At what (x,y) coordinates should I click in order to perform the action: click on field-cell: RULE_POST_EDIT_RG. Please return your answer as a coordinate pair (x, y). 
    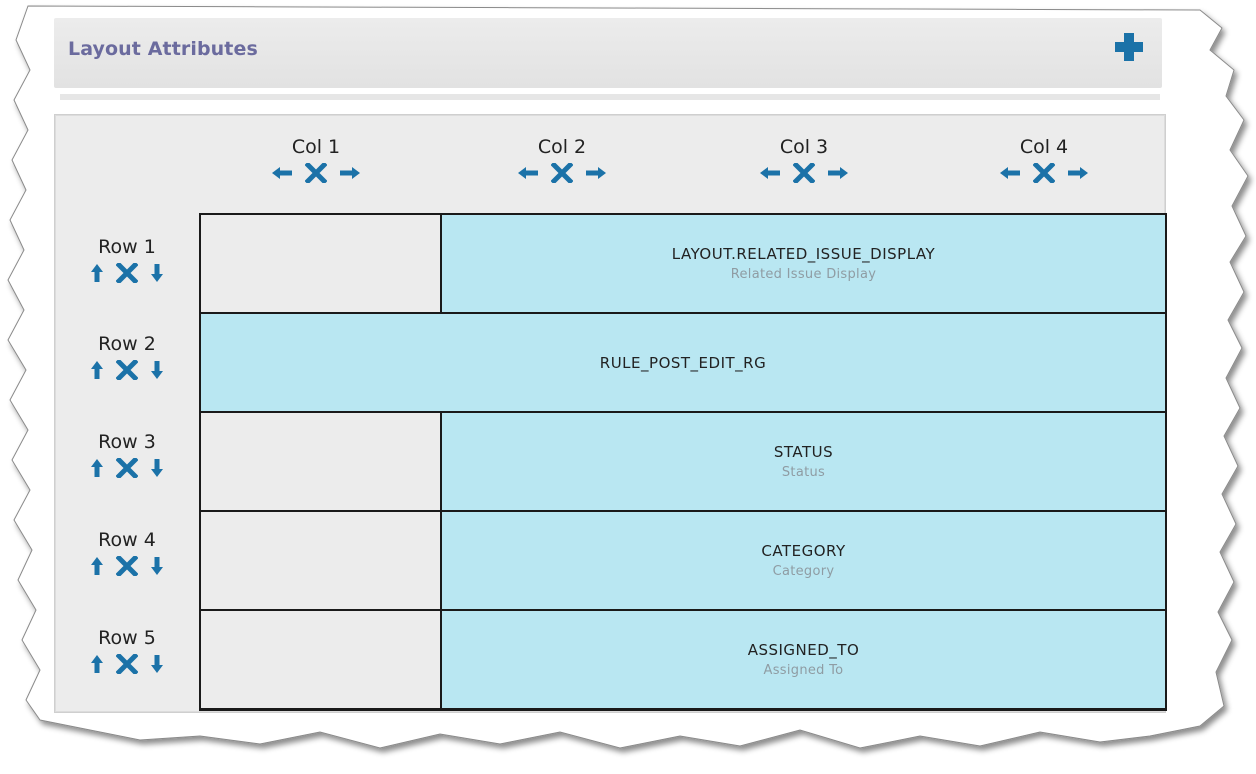
    Looking at the image, I should click on (683, 362).